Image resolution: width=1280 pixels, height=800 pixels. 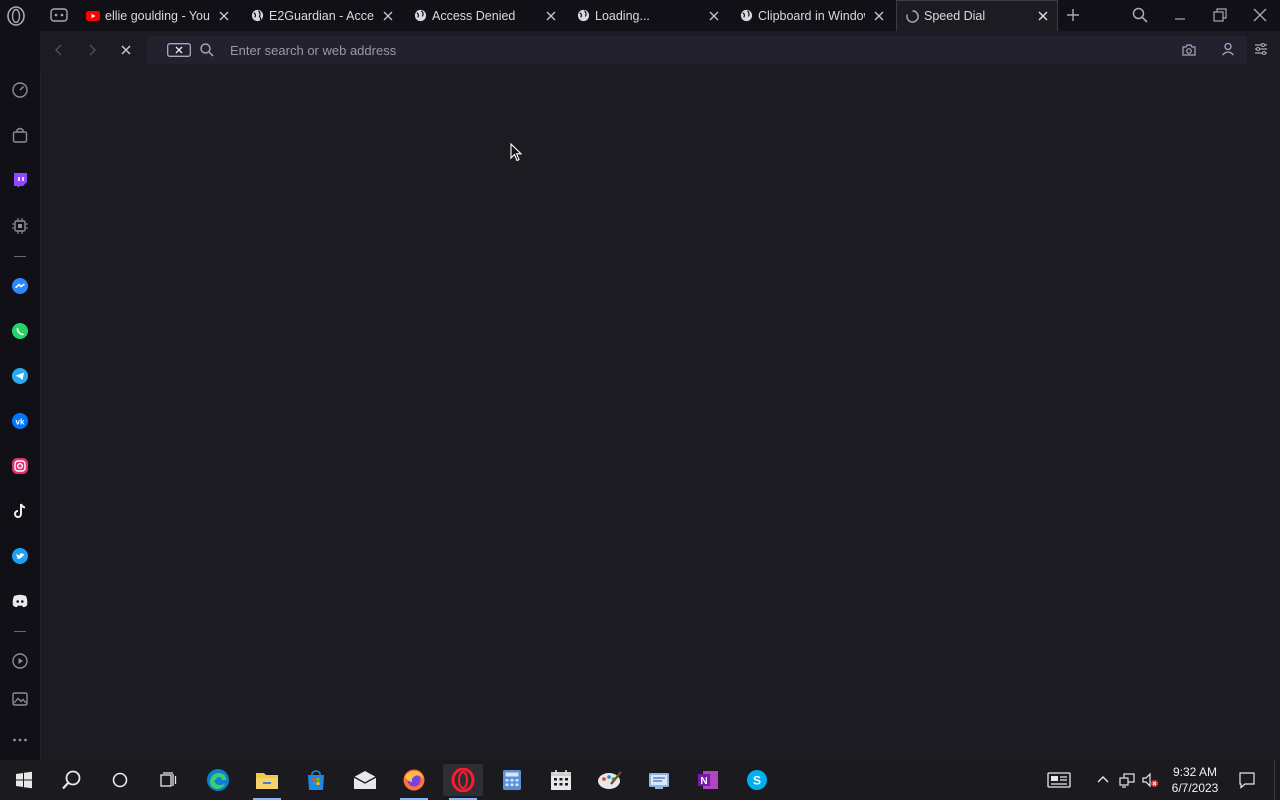 I want to click on account-icon, so click(x=1228, y=49).